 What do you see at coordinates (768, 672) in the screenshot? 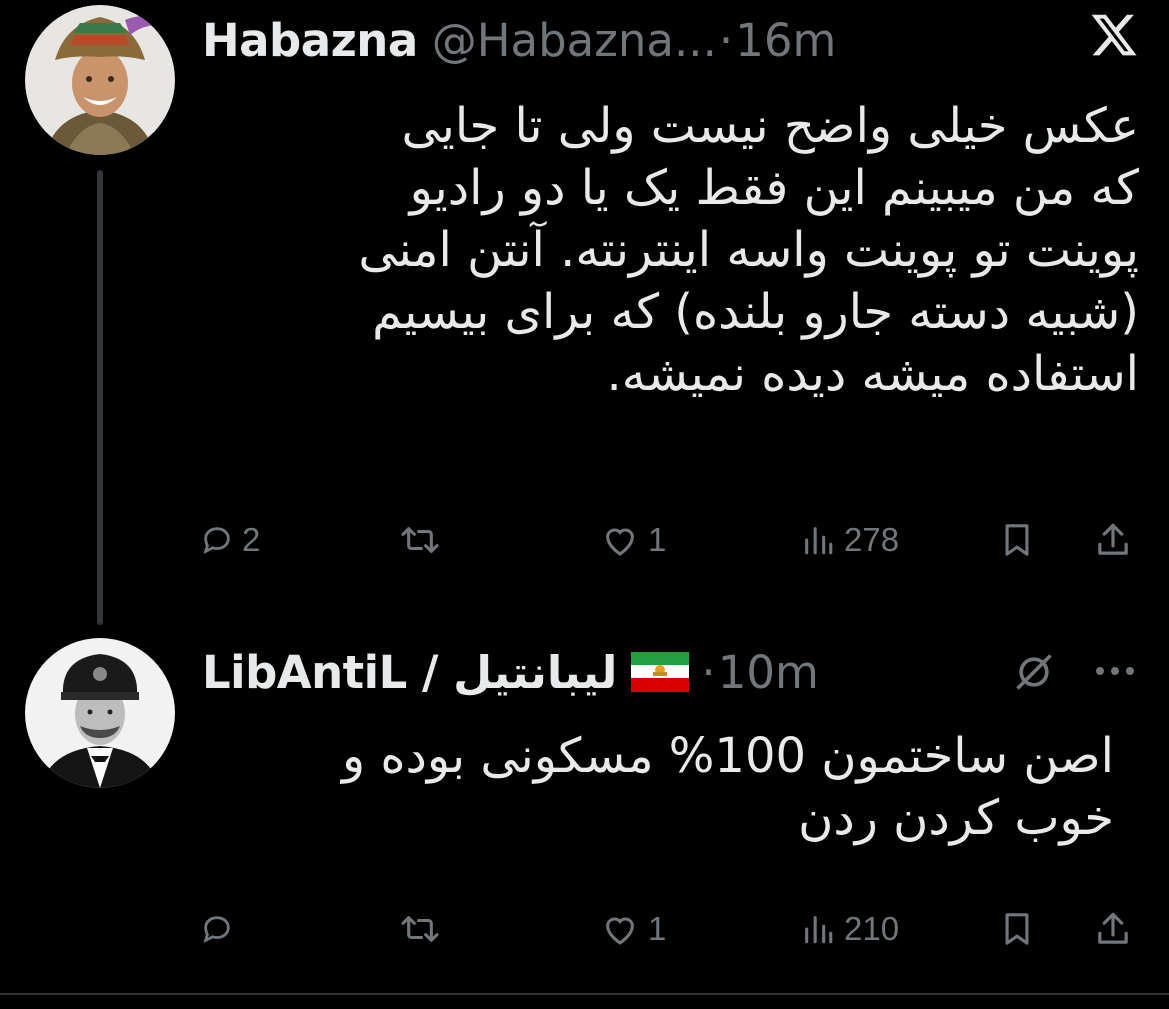
I see `timestamp: 10m` at bounding box center [768, 672].